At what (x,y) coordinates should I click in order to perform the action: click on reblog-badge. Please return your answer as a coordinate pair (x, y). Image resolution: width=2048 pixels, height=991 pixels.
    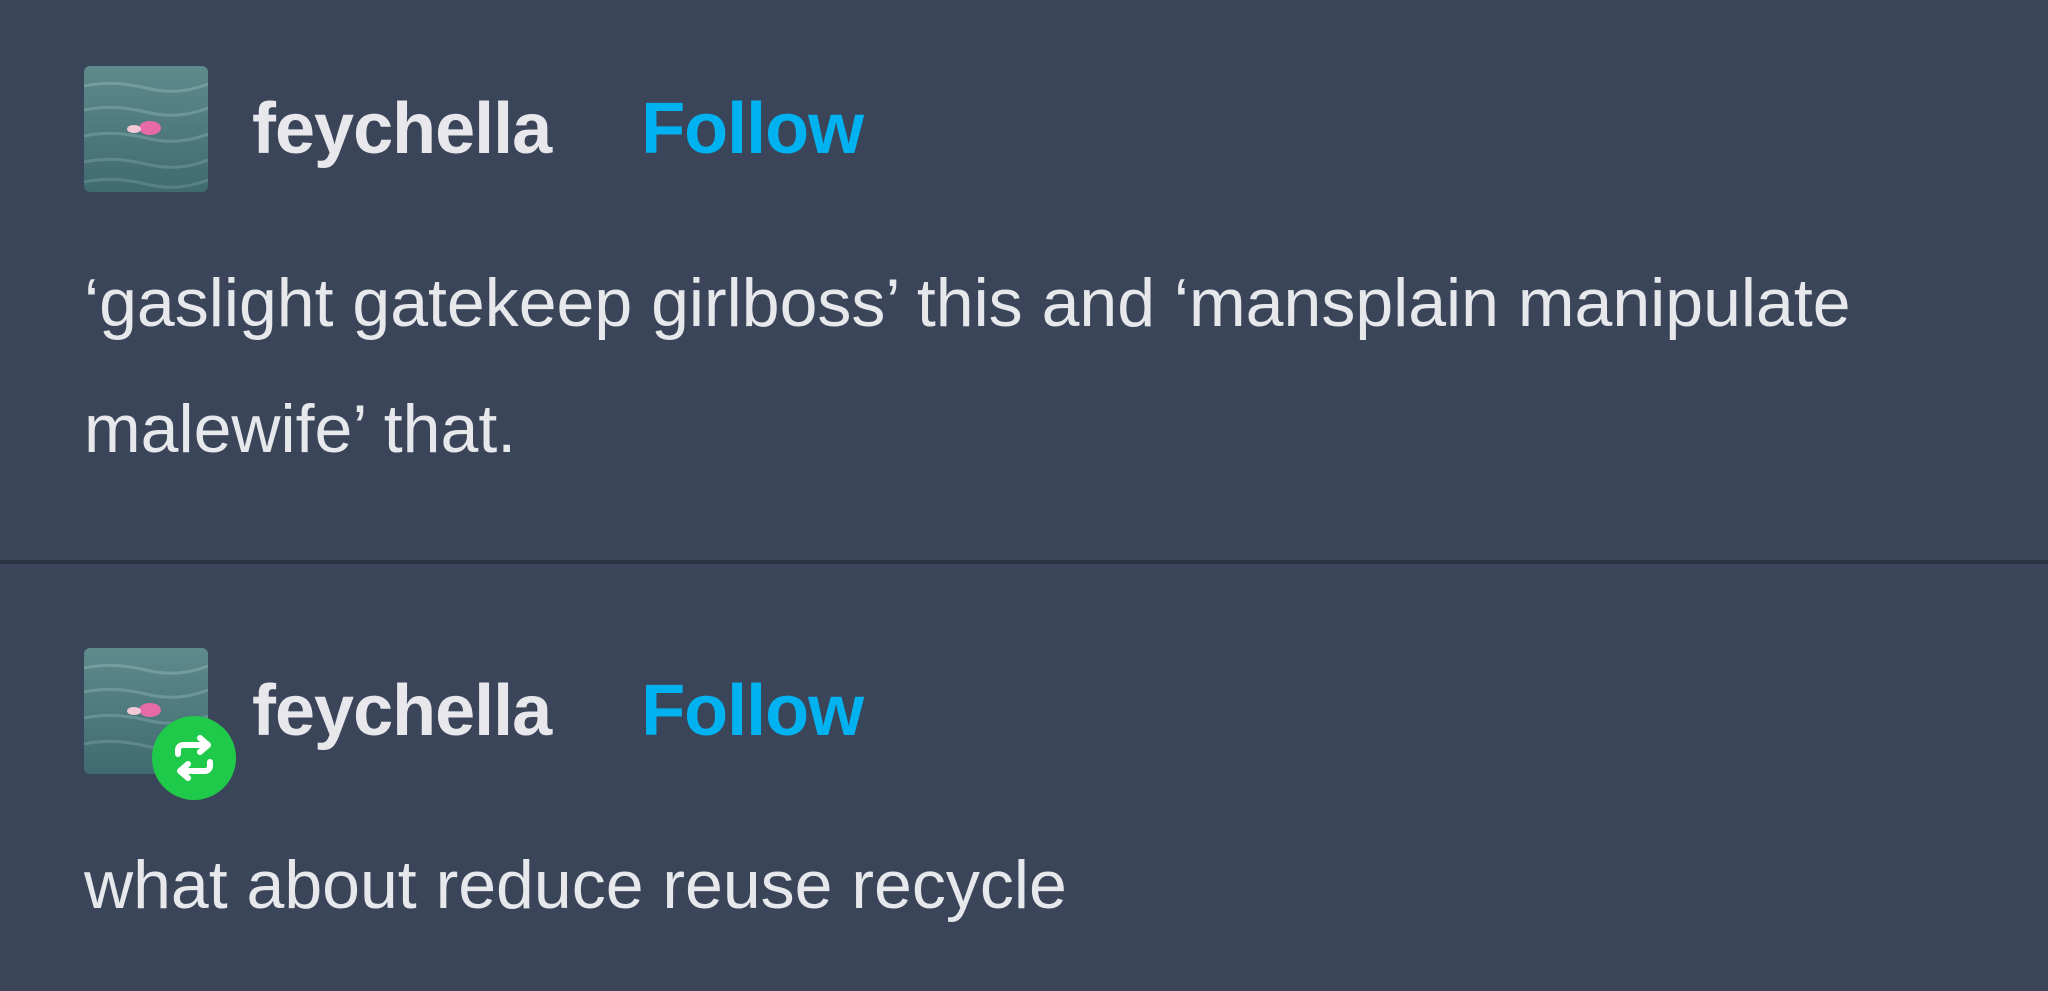
    Looking at the image, I should click on (194, 758).